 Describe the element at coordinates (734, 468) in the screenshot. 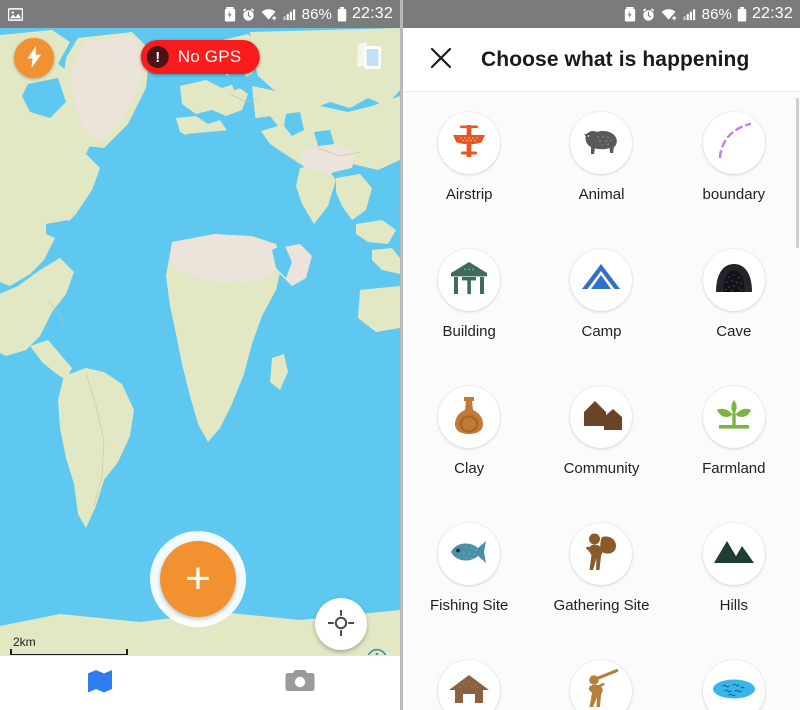

I see `category-label: Farmland` at that location.